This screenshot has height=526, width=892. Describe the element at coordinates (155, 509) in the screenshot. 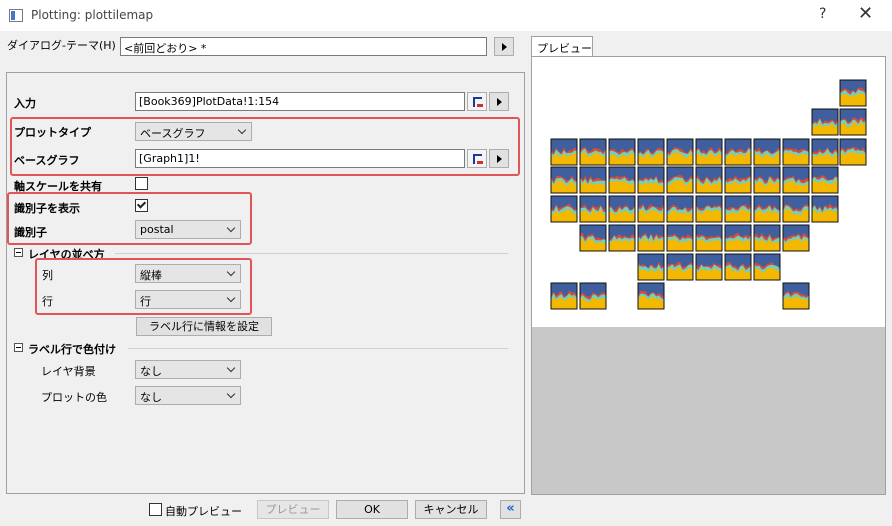

I see `auto-preview-checkbox` at that location.